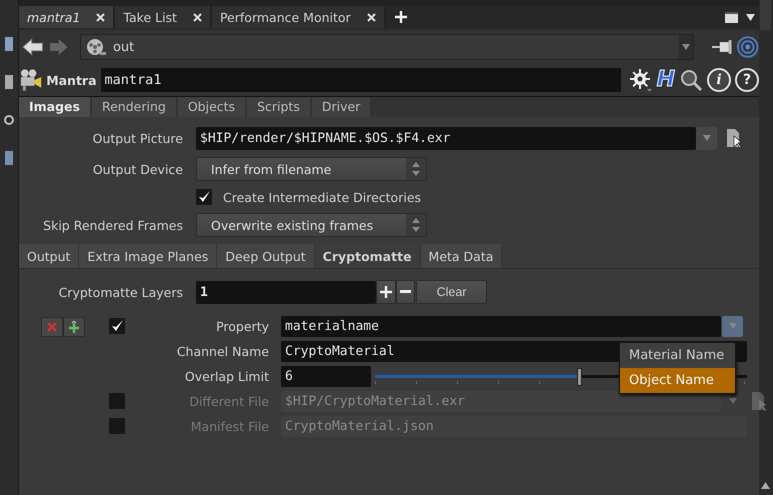 This screenshot has height=495, width=773. What do you see at coordinates (446, 138) in the screenshot?
I see `file-path-field: $HIP/render/$HIPNAME.$OS.$F4.exr` at bounding box center [446, 138].